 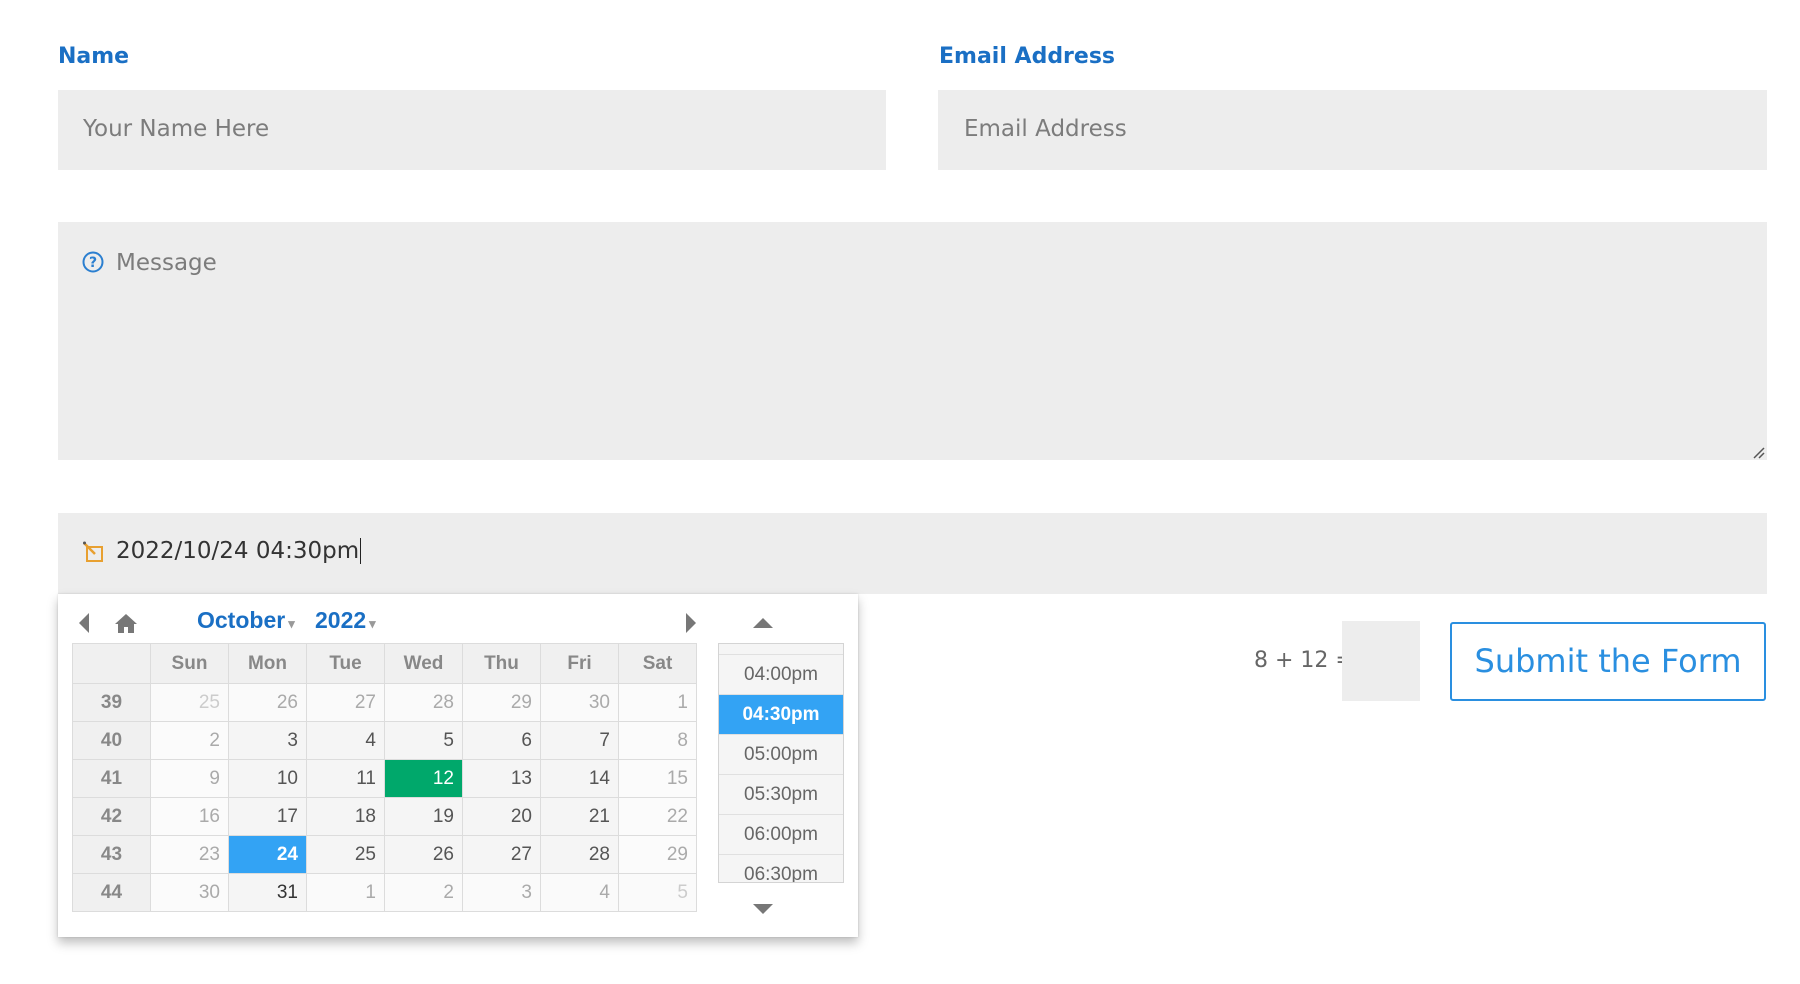 What do you see at coordinates (501, 778) in the screenshot?
I see `calendar-day: 13` at bounding box center [501, 778].